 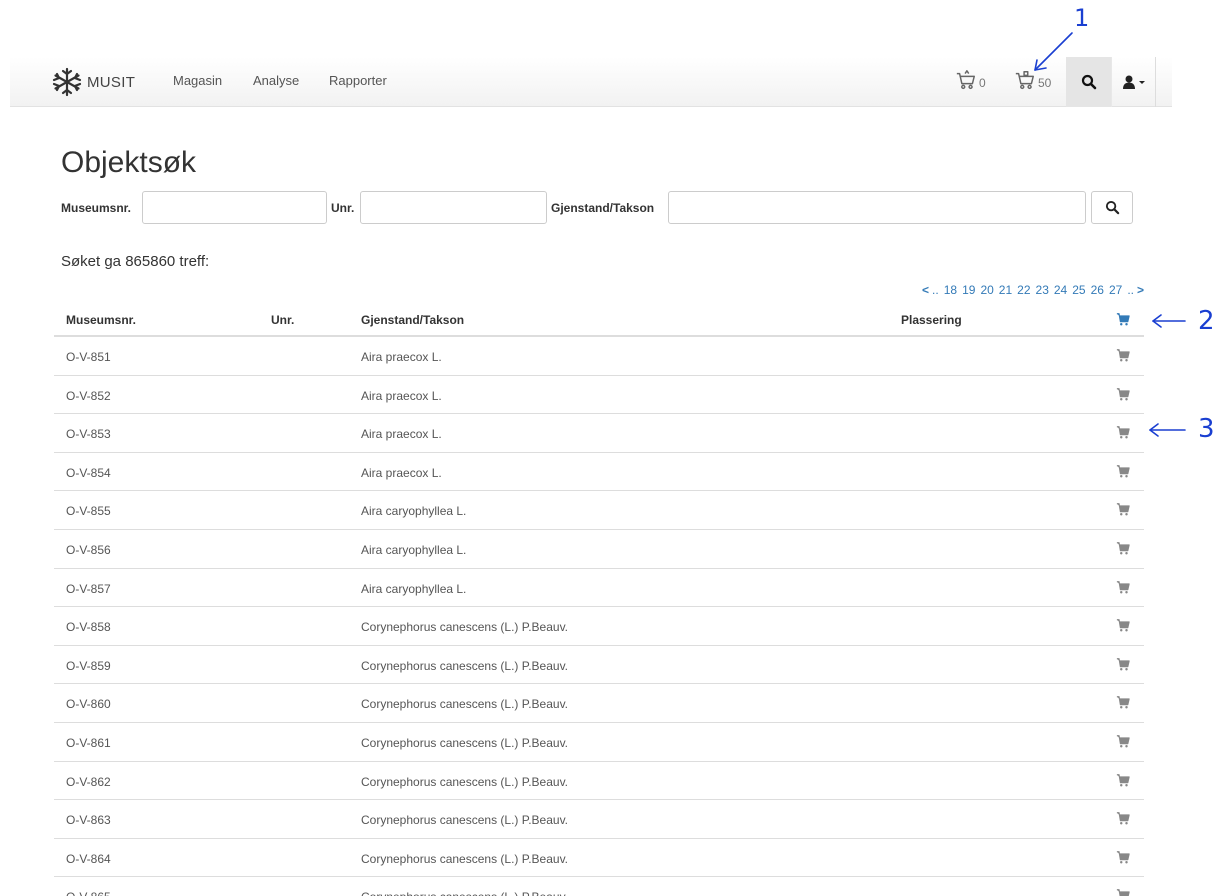 What do you see at coordinates (1206, 321) in the screenshot?
I see `annotation-number-2: 2` at bounding box center [1206, 321].